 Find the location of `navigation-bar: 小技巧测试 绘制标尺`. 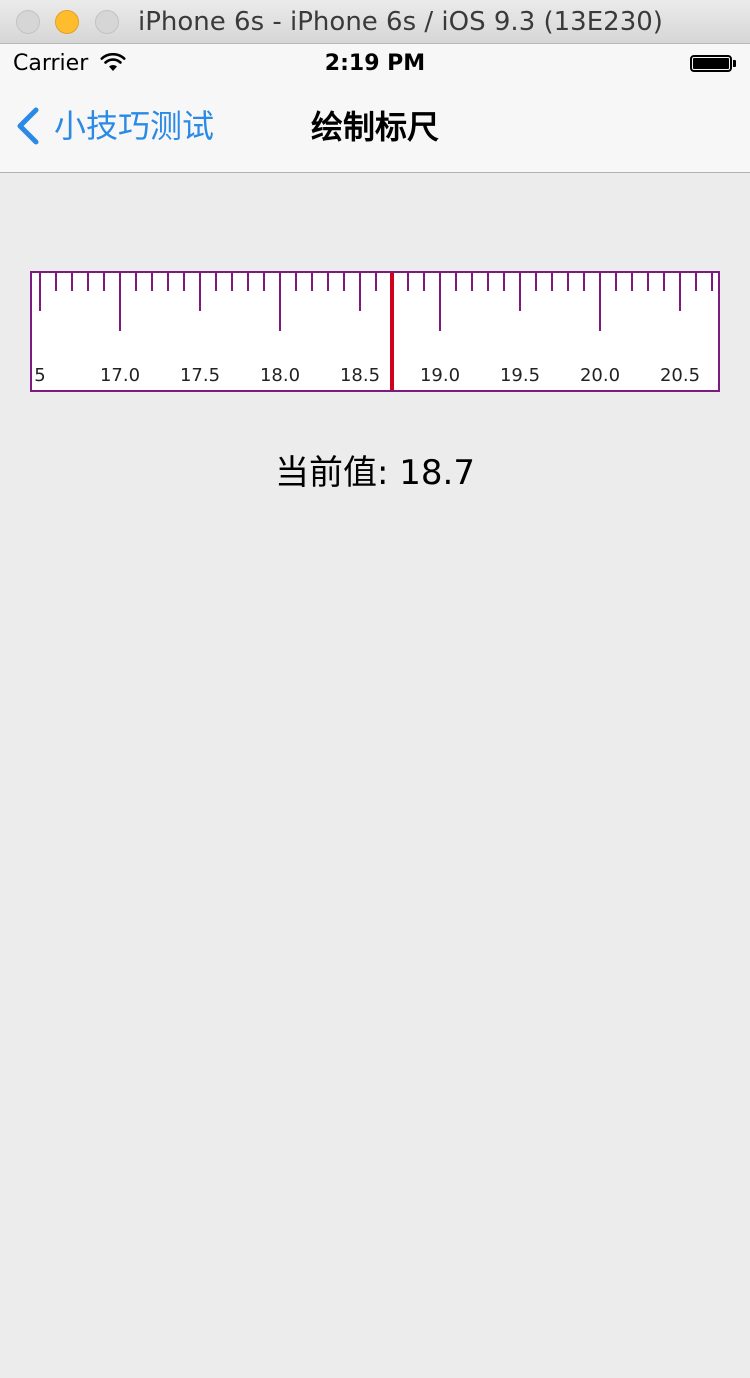

navigation-bar: 小技巧测试 绘制标尺 is located at coordinates (375, 128).